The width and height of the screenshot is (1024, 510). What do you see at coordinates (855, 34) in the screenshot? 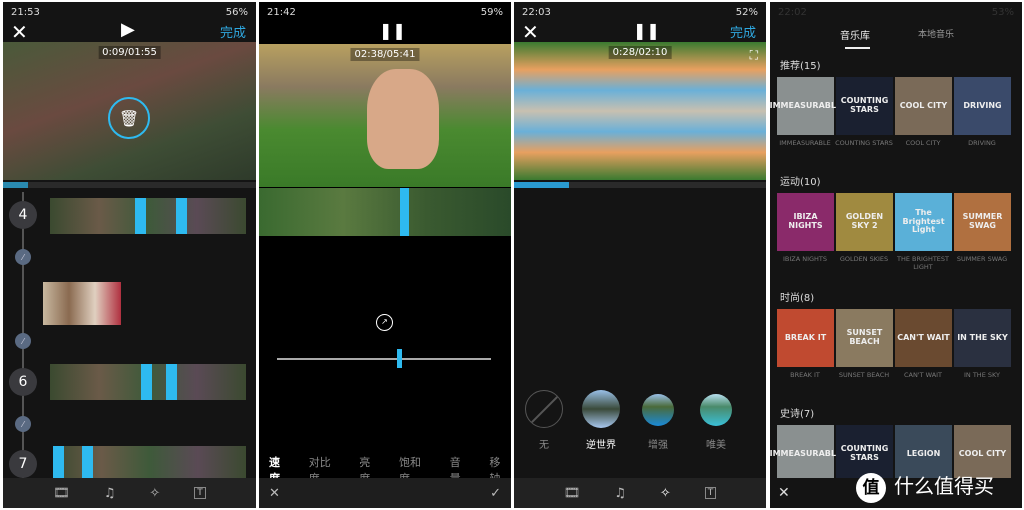
I see `tab-music-library: 音乐库` at bounding box center [855, 34].